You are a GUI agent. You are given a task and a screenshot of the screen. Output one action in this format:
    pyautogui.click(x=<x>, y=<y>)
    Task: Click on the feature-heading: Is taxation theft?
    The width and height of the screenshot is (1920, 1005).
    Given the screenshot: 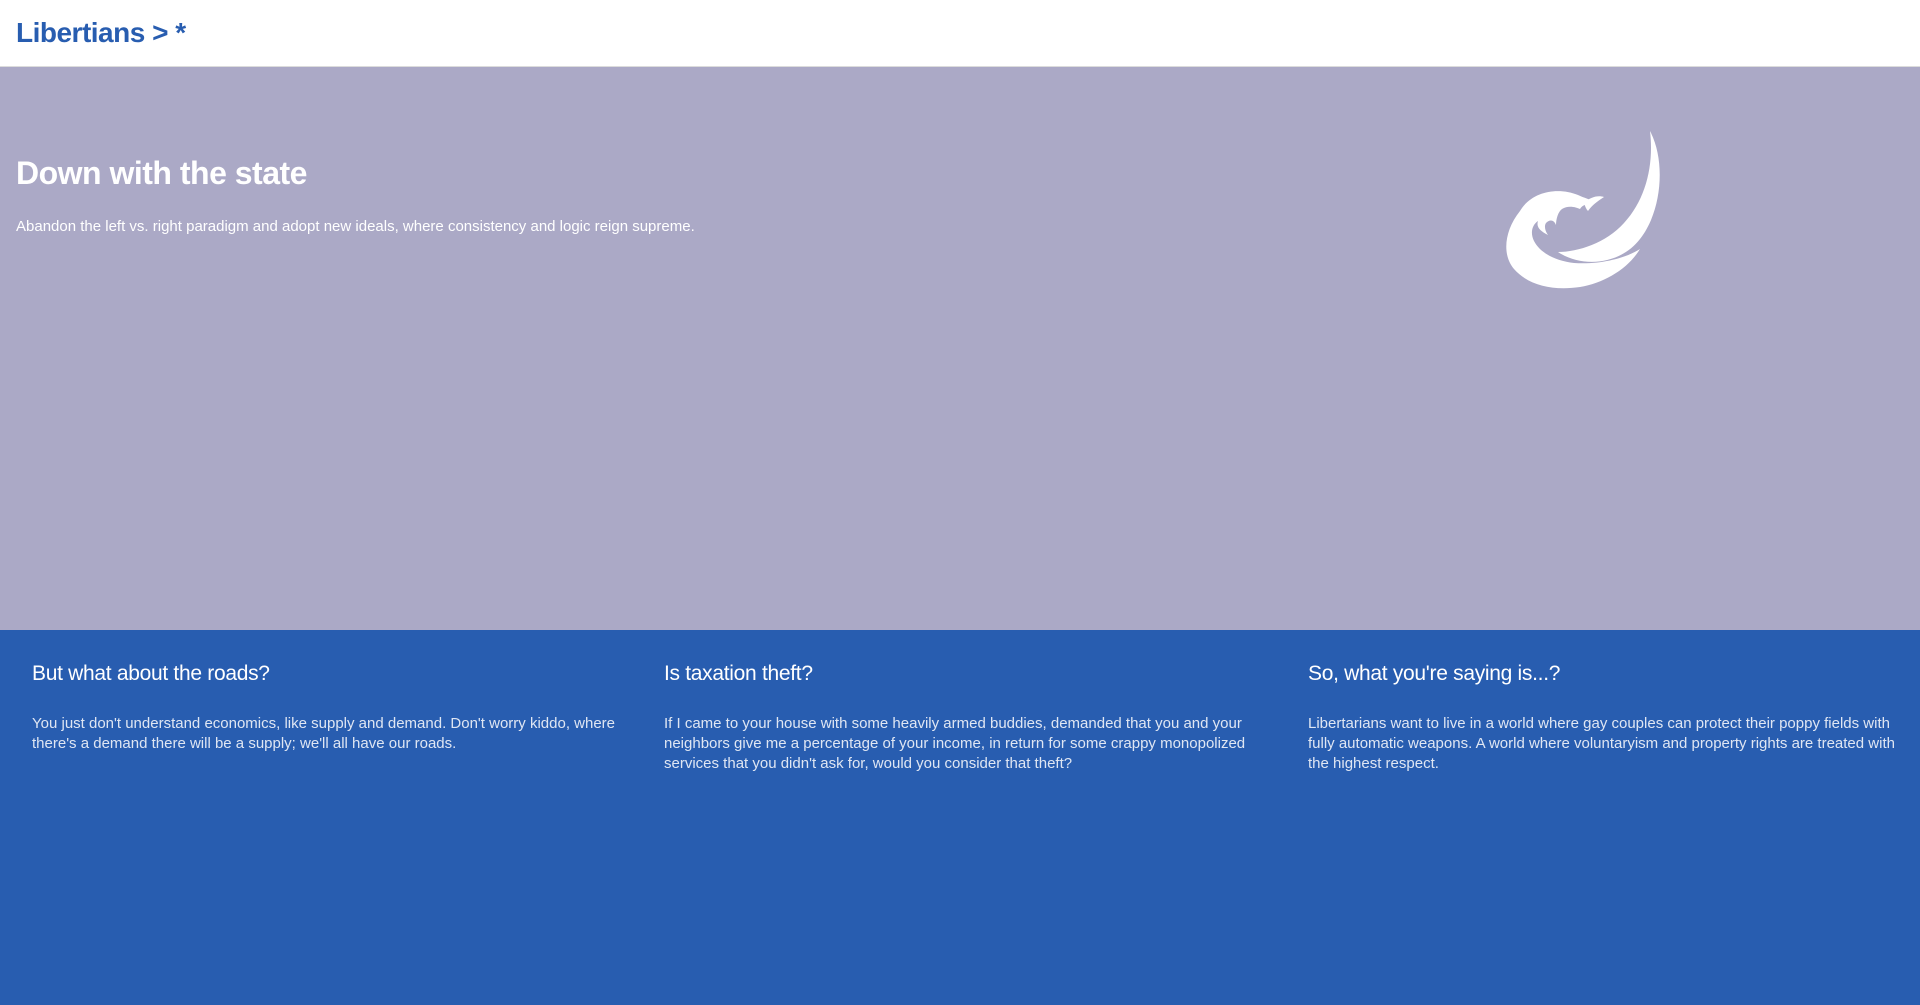 What is the action you would take?
    pyautogui.click(x=738, y=673)
    